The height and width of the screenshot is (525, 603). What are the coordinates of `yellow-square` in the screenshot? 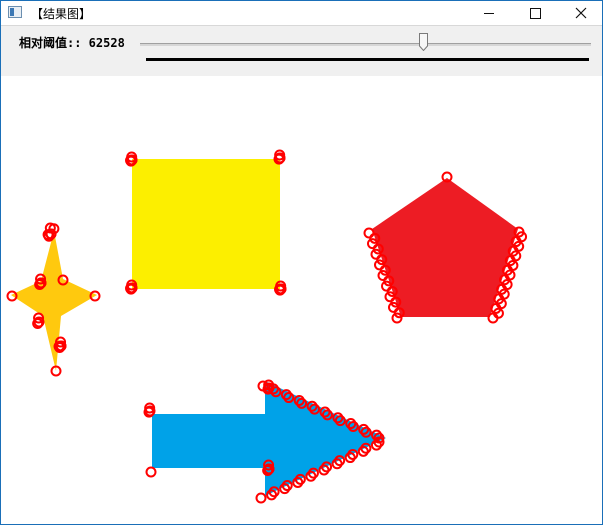 It's located at (206, 224).